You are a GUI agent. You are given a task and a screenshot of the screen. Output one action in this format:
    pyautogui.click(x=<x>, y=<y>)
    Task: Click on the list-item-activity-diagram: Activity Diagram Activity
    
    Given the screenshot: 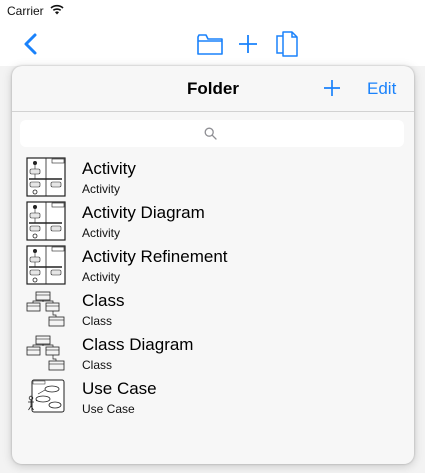 What is the action you would take?
    pyautogui.click(x=213, y=220)
    